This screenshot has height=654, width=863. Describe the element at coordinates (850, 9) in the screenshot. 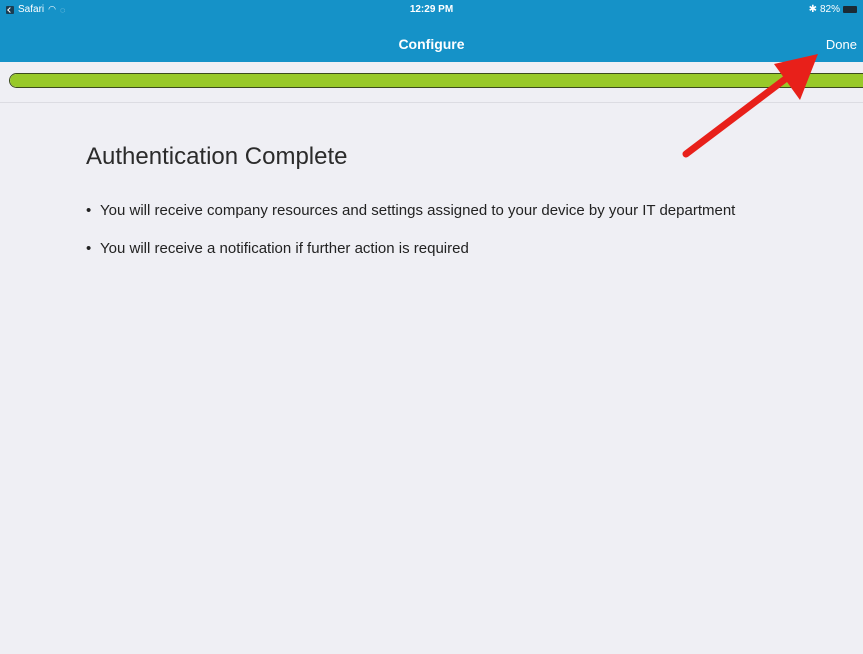

I see `battery-icon` at that location.